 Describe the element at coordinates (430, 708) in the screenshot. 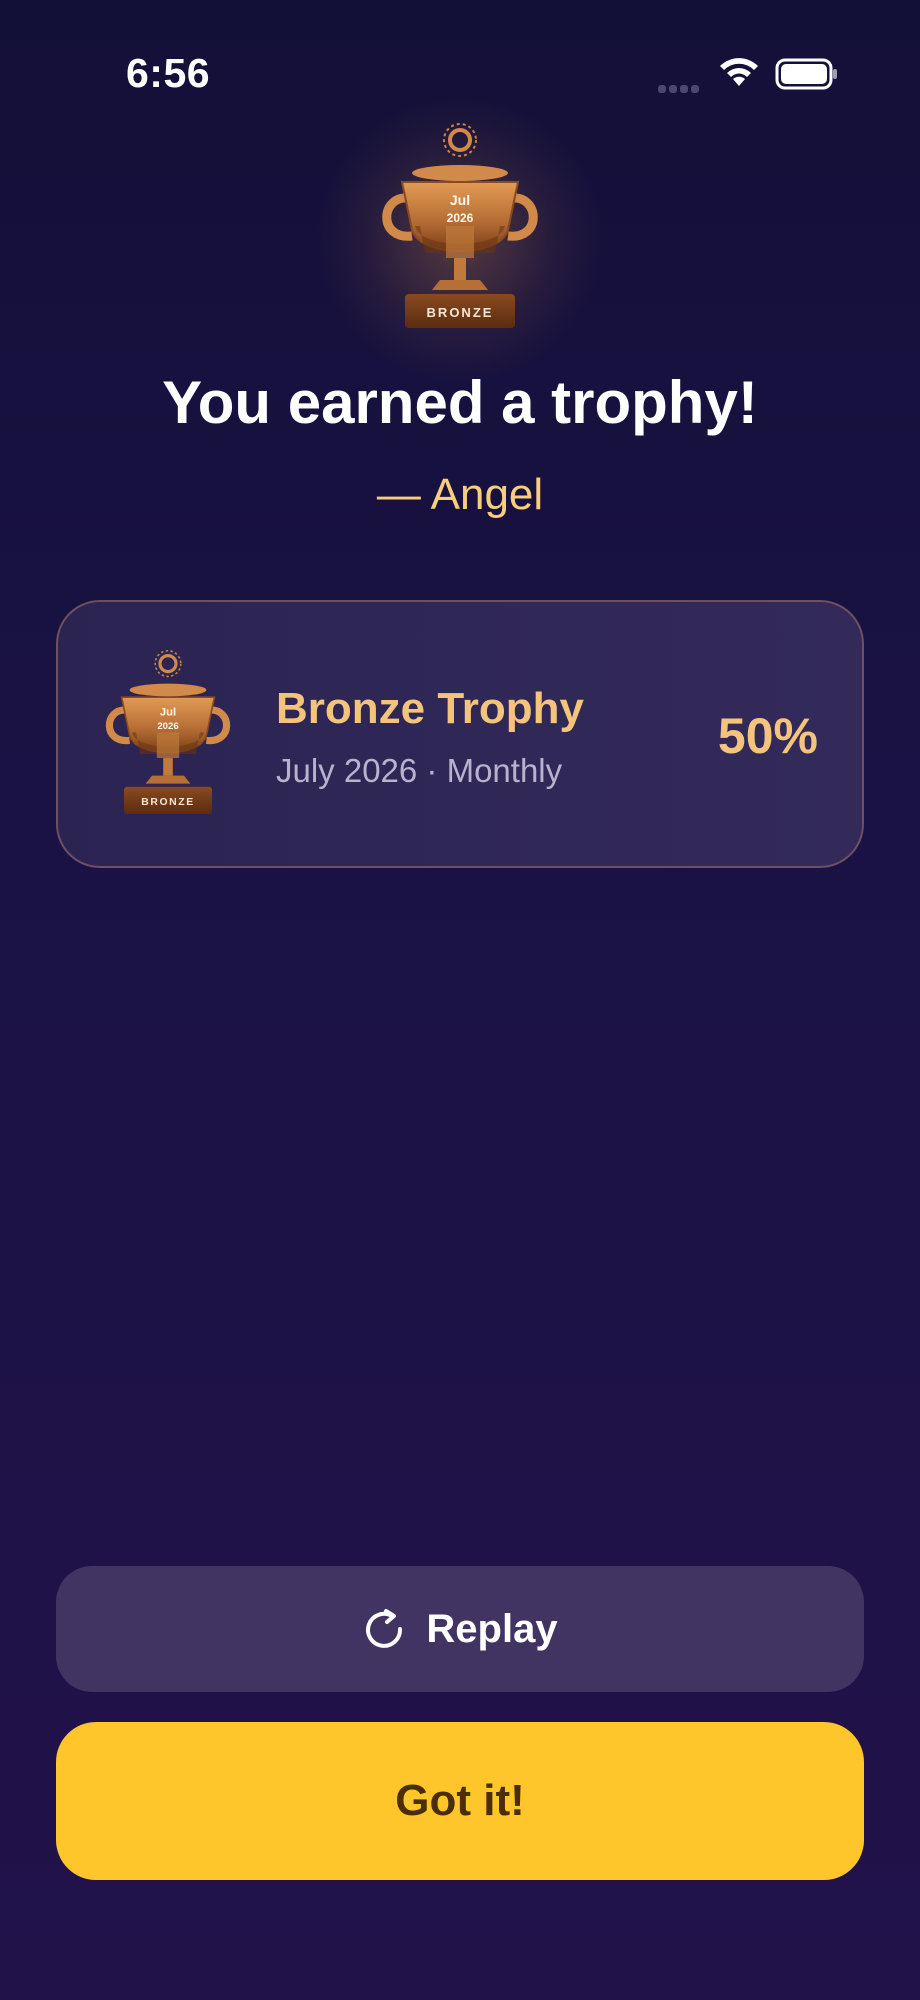

I see `card-title: Bronze Trophy` at that location.